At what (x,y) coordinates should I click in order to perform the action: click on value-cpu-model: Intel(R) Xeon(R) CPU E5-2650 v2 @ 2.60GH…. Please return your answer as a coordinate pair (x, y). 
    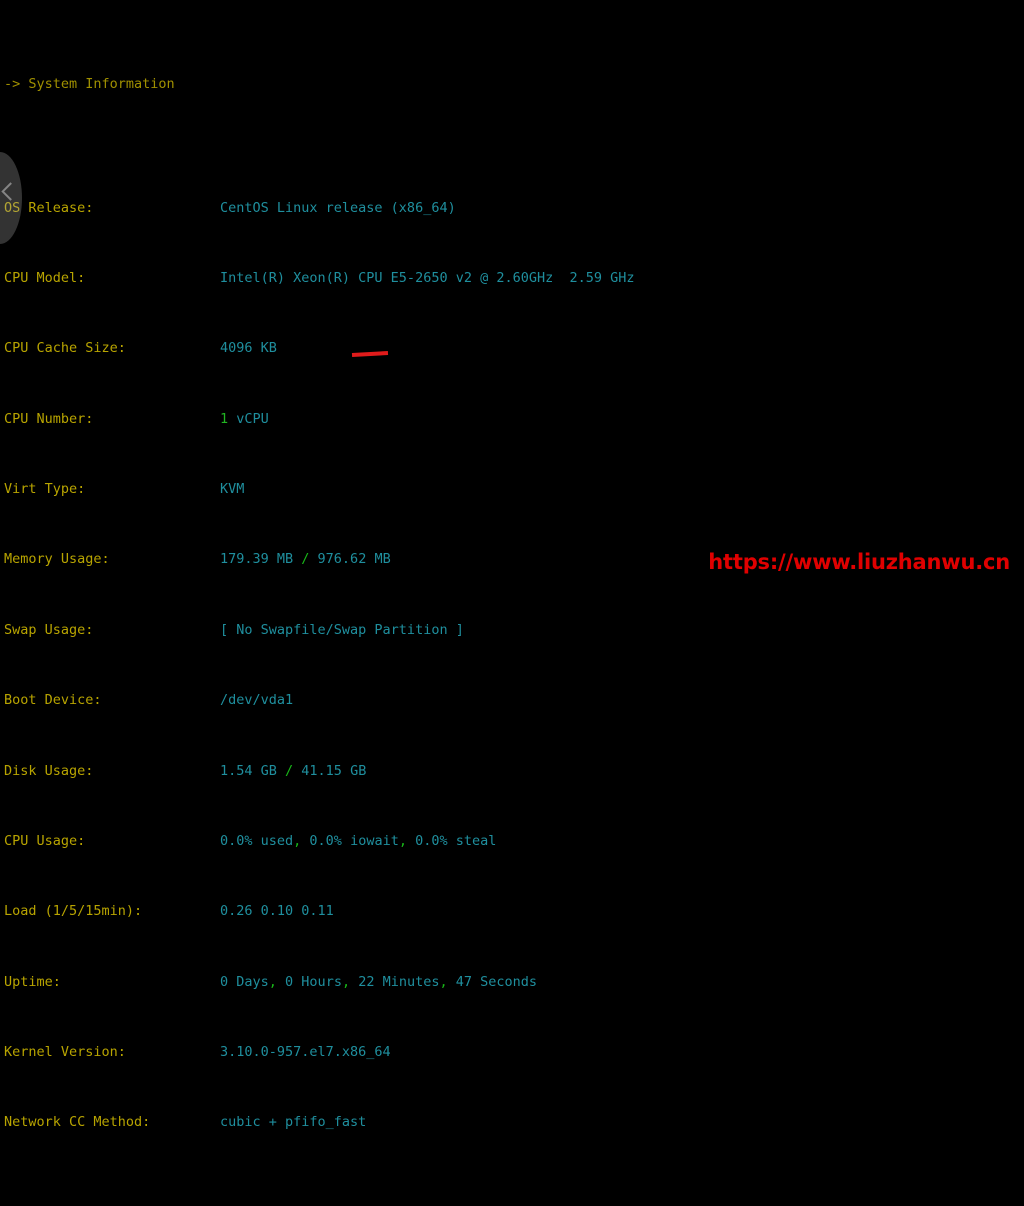
    Looking at the image, I should click on (427, 277).